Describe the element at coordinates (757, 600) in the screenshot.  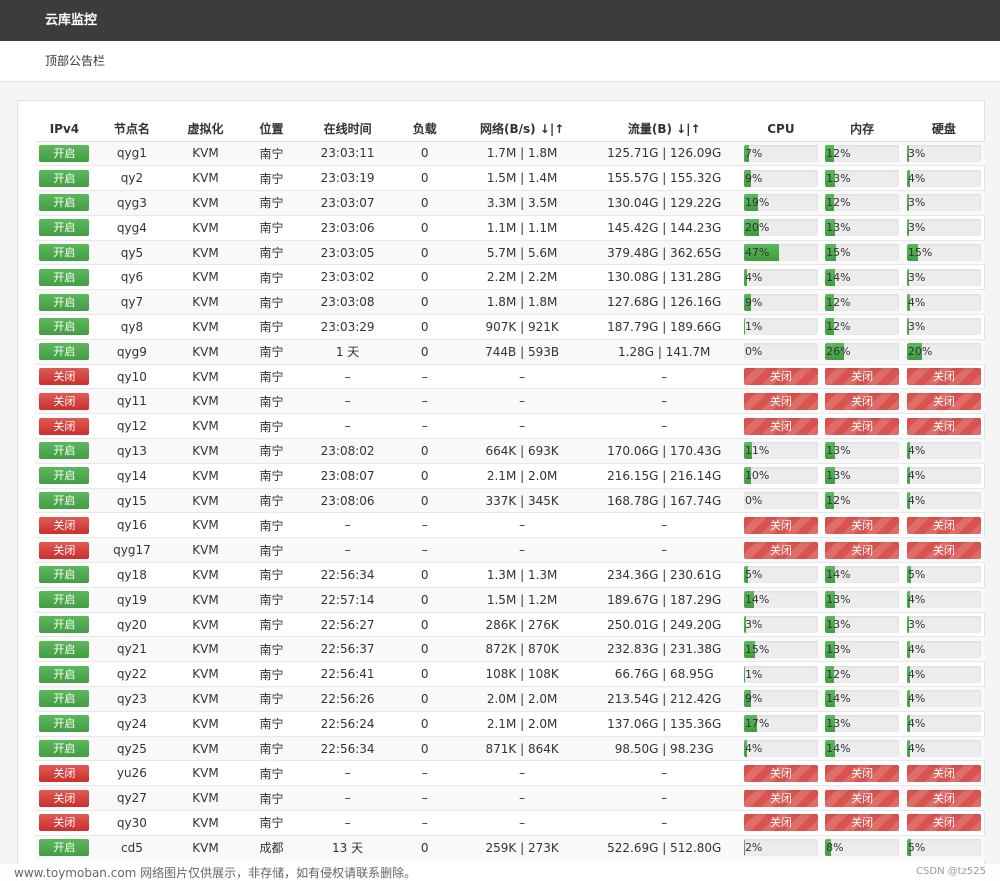
I see `cpu-percent: 14%` at that location.